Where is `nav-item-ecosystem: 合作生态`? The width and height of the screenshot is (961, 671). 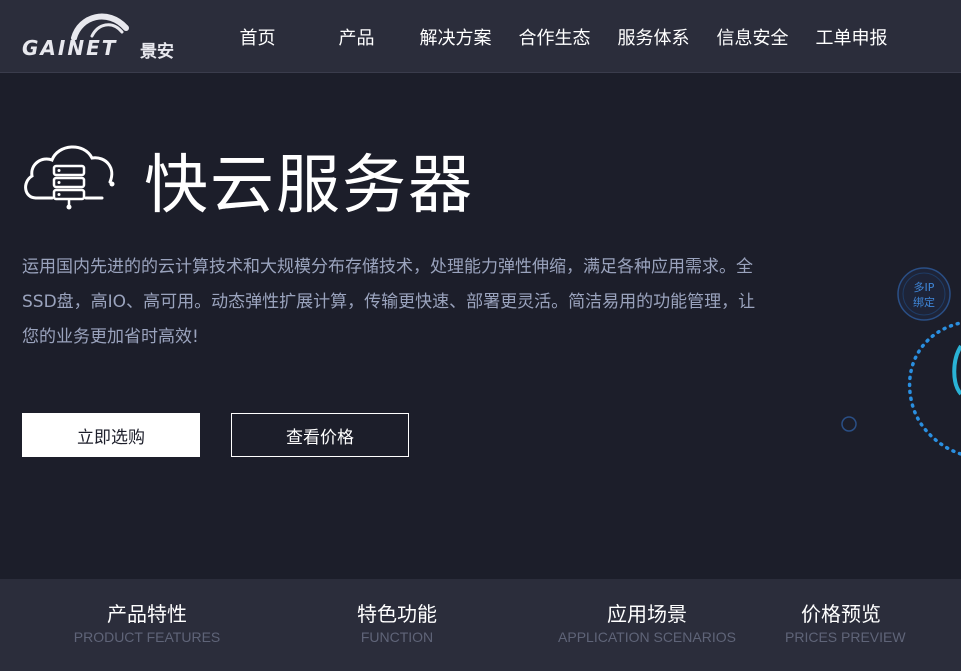
nav-item-ecosystem: 合作生态 is located at coordinates (554, 37).